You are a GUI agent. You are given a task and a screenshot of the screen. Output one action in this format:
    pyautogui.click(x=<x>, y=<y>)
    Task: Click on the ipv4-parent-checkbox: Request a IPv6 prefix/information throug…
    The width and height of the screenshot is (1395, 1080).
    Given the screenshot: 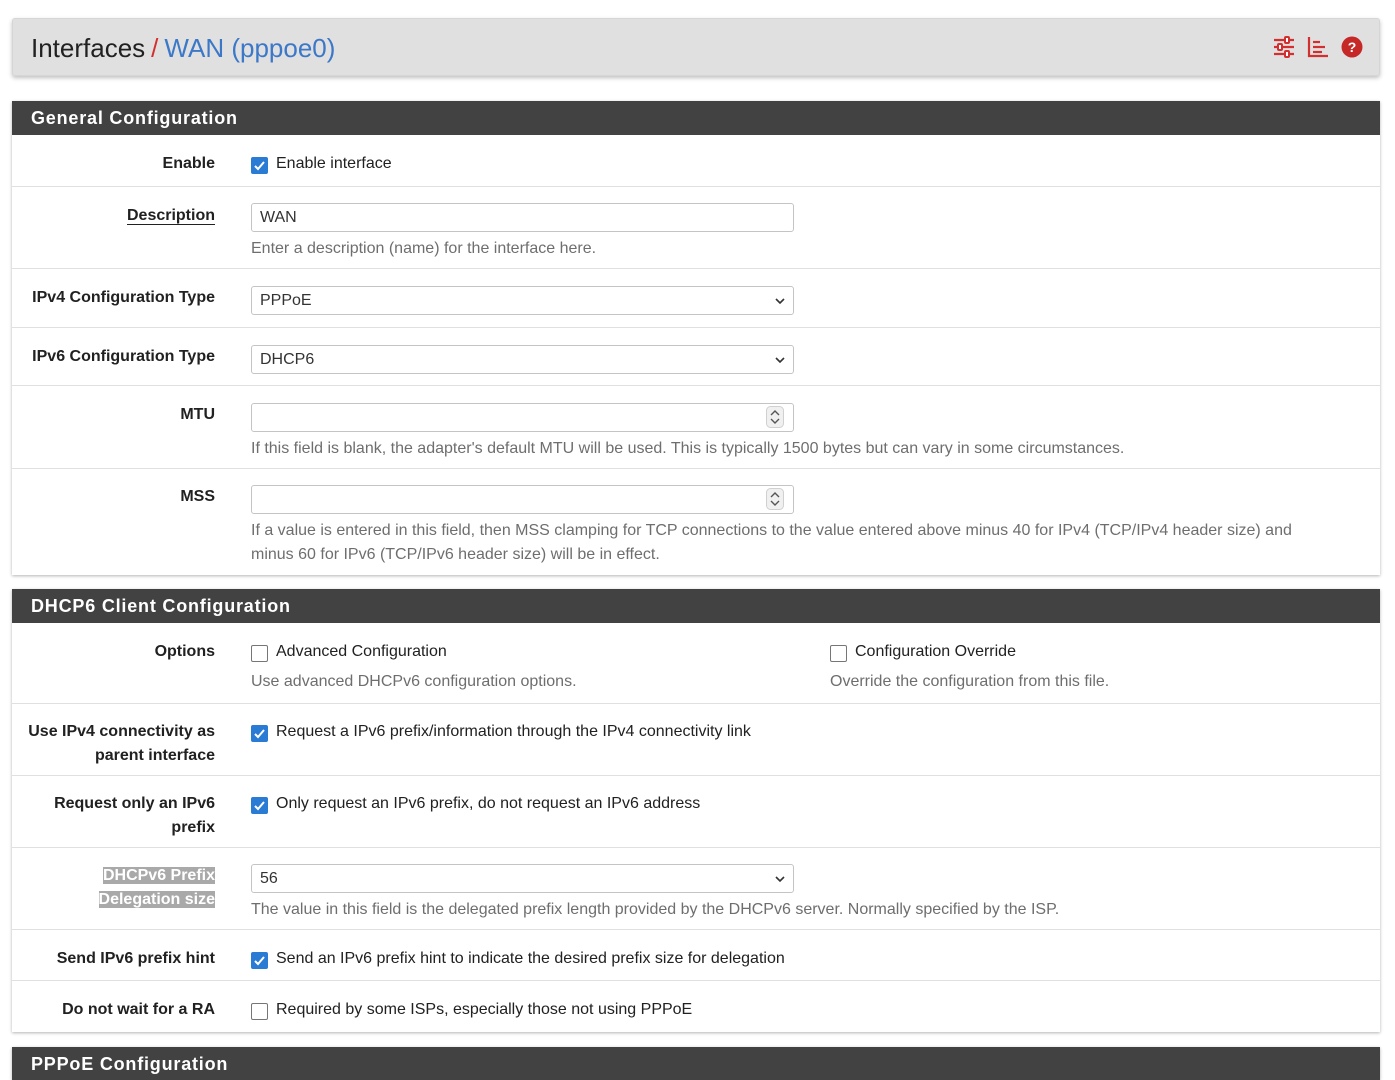 What is the action you would take?
    pyautogui.click(x=501, y=732)
    